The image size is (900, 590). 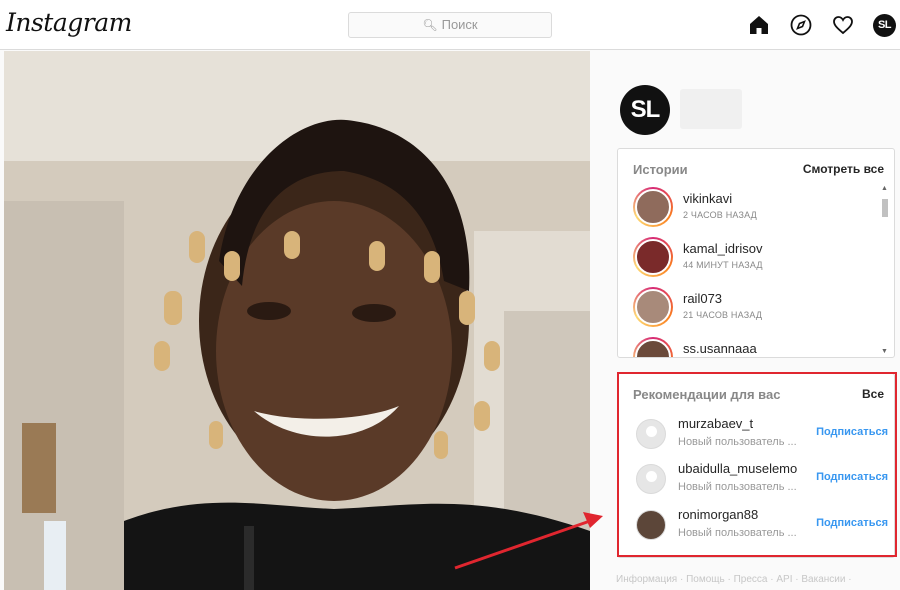 I want to click on instagram-logo: Instagram, so click(x=69, y=22).